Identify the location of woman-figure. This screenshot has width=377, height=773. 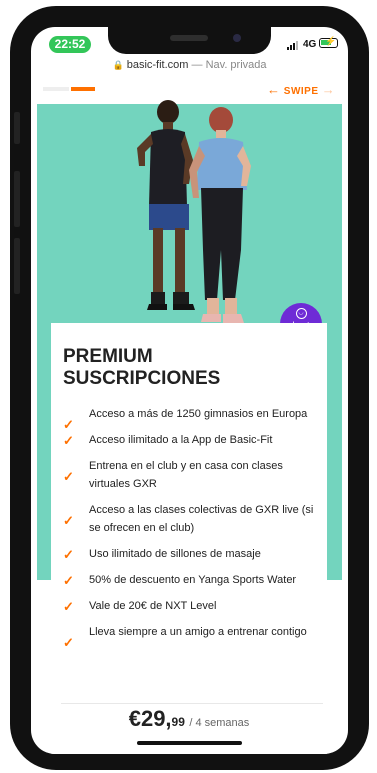
(220, 216).